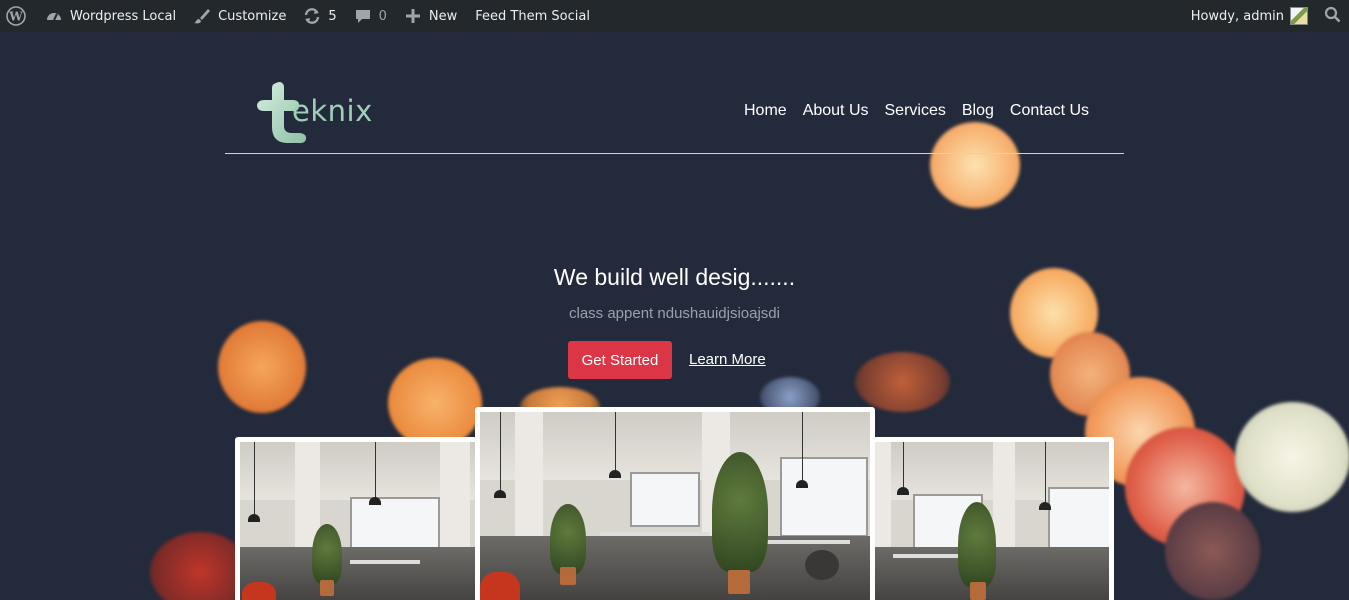 This screenshot has width=1349, height=600. Describe the element at coordinates (822, 565) in the screenshot. I see `ball-chair` at that location.